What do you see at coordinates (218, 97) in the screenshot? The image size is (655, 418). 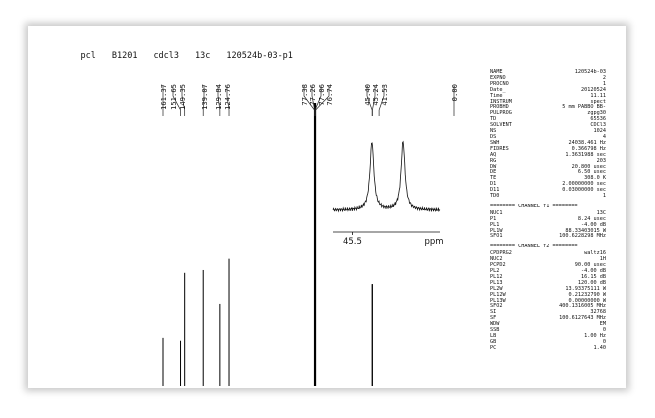 I see `peak-label: 129.84` at bounding box center [218, 97].